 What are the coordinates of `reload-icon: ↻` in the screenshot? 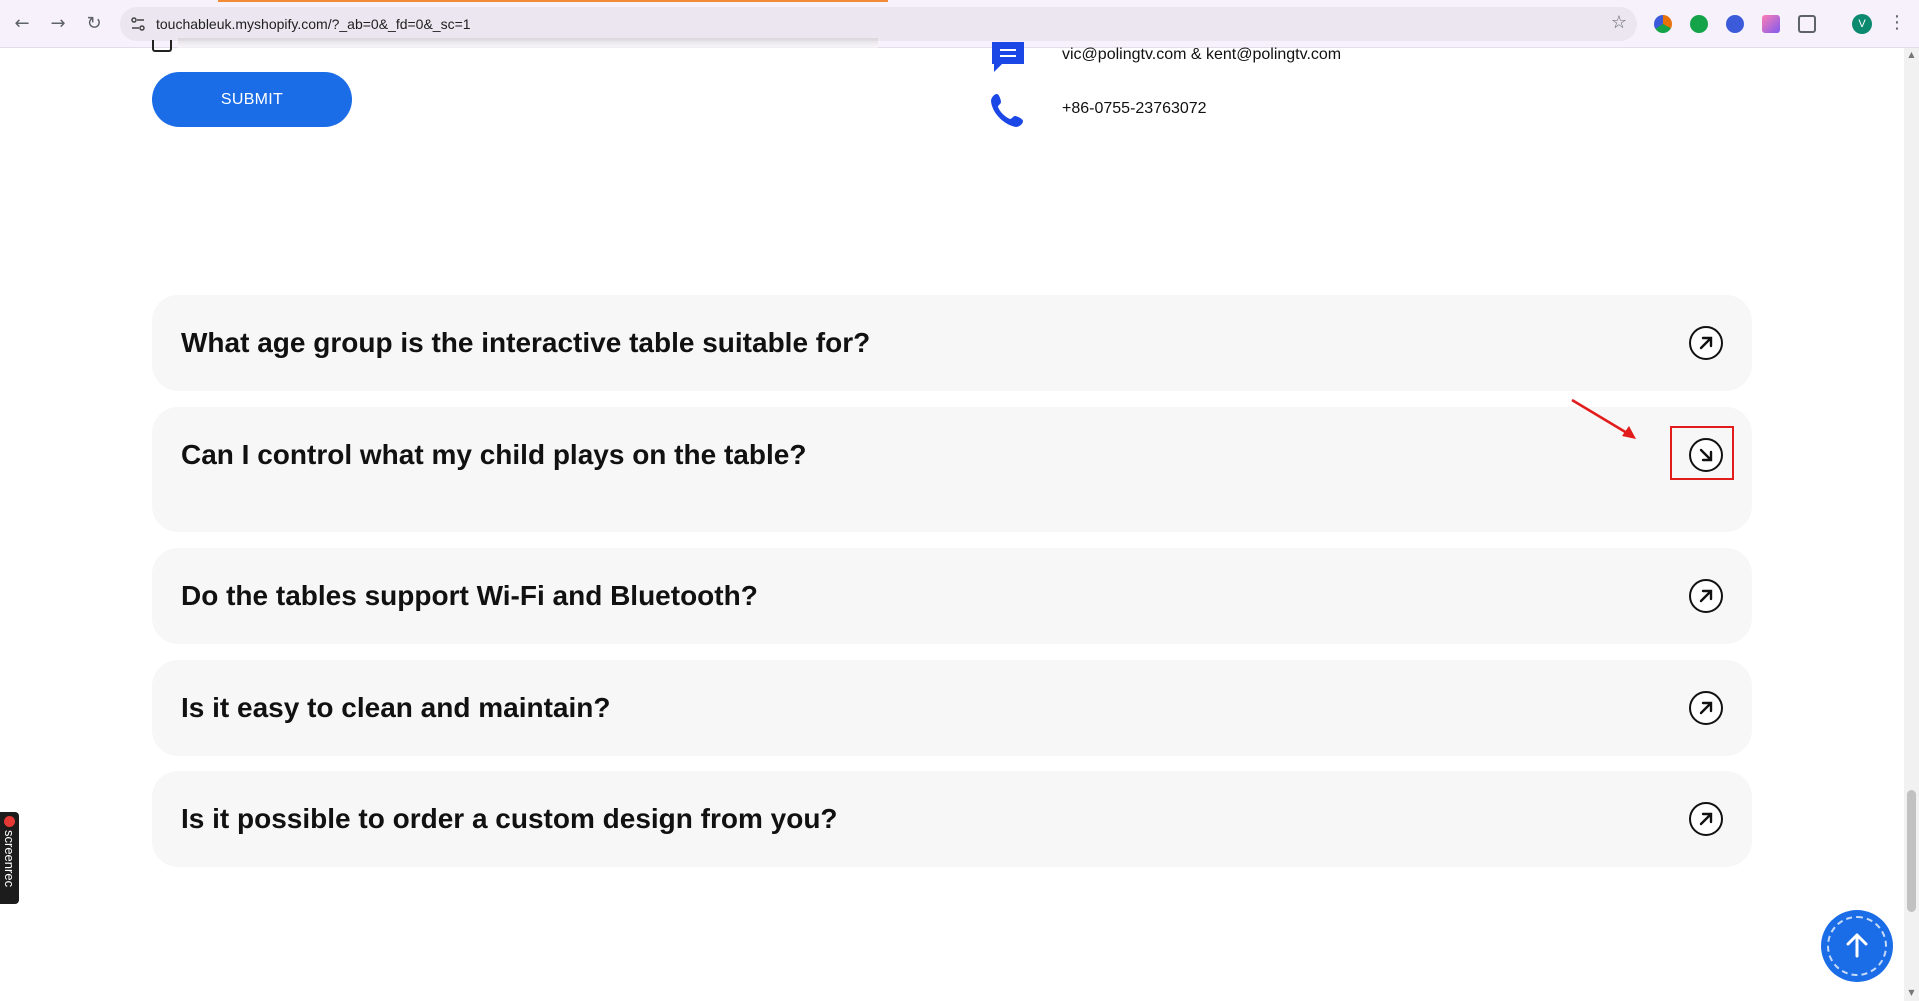 It's located at (94, 24).